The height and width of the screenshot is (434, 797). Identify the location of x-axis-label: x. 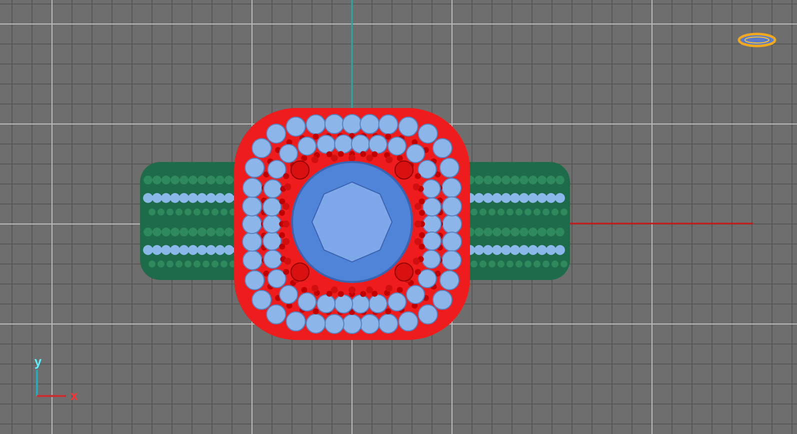
(74, 395).